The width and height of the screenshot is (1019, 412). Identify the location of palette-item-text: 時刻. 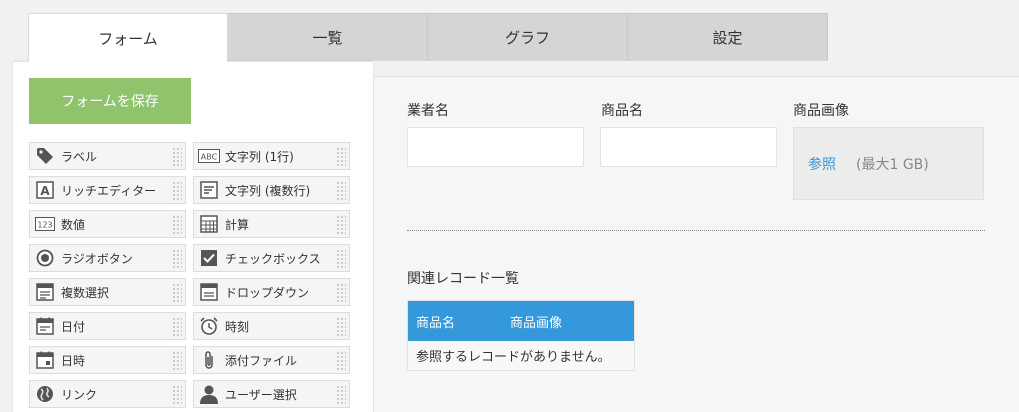
(237, 326).